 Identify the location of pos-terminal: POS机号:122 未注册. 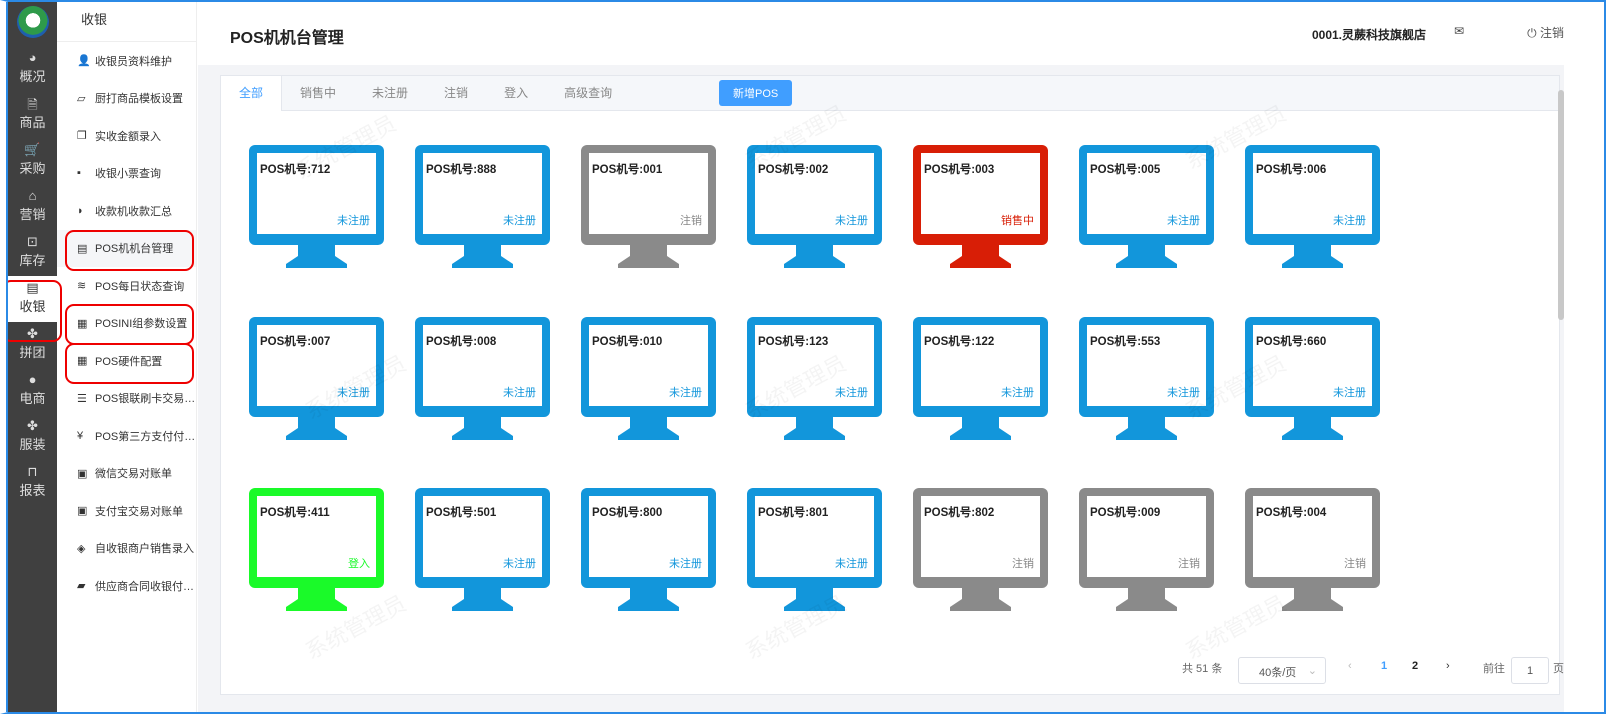
(980, 378).